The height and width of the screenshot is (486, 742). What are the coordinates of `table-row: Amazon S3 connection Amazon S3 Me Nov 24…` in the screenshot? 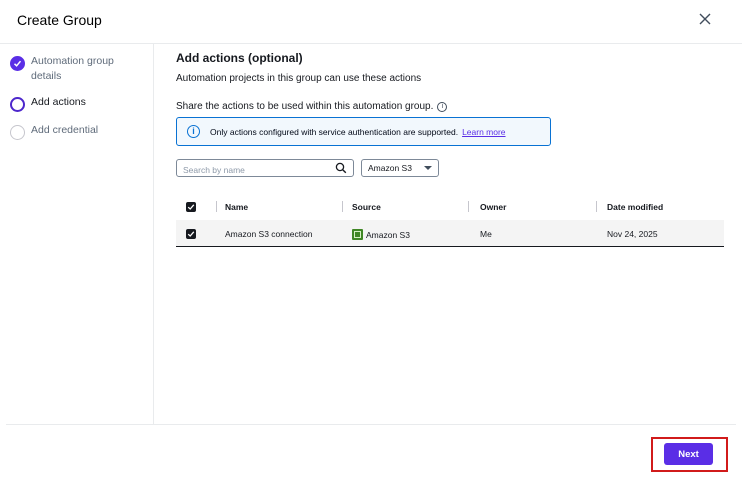 It's located at (450, 233).